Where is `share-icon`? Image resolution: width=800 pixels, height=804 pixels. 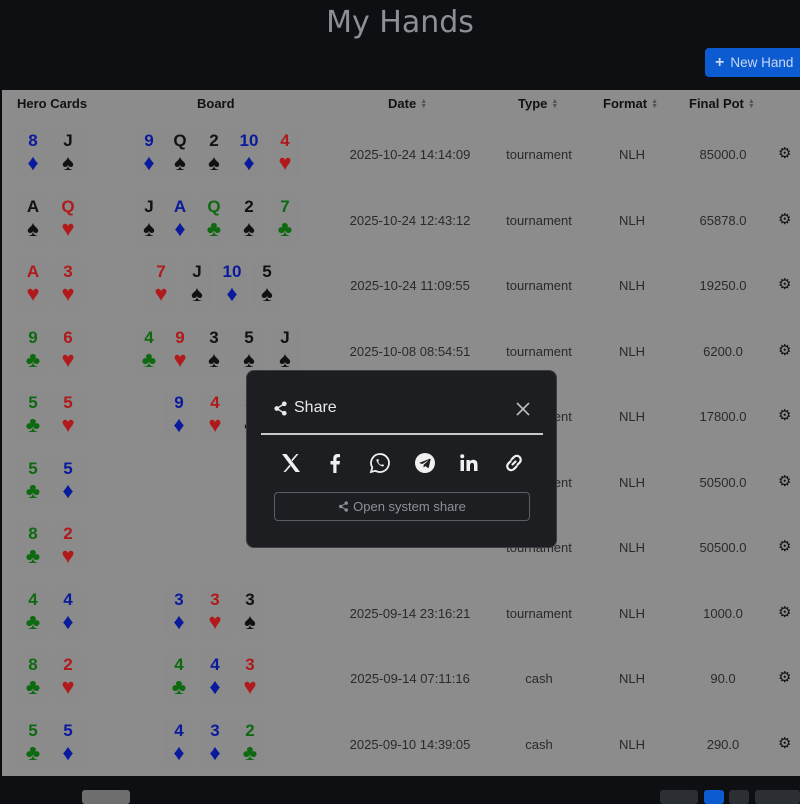 share-icon is located at coordinates (280, 408).